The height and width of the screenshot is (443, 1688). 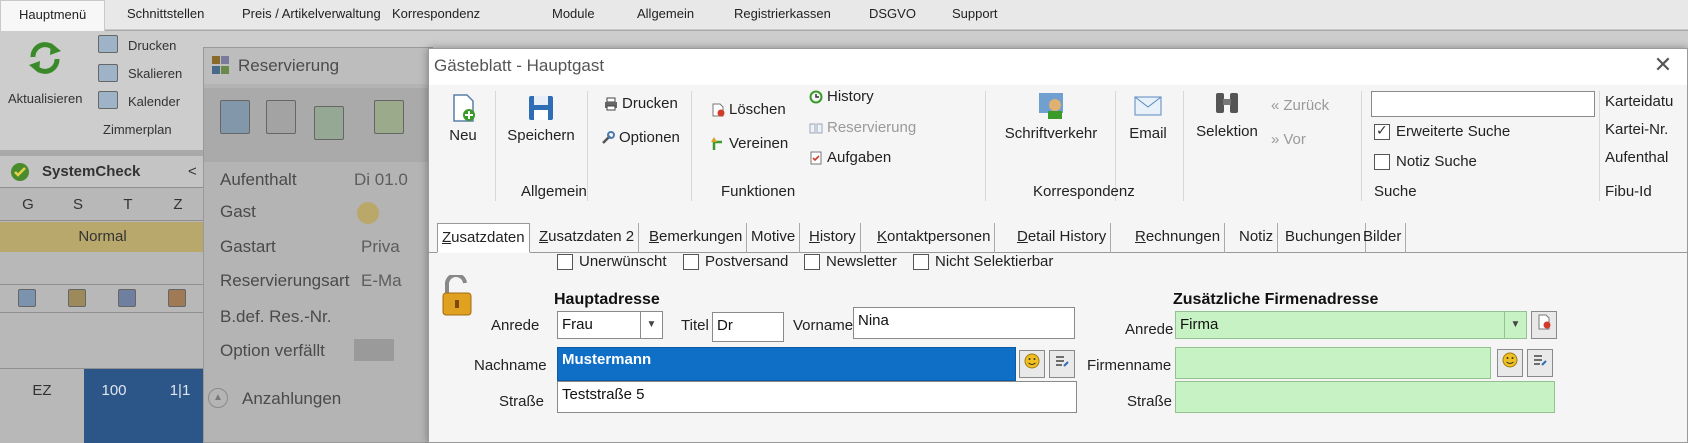 I want to click on tools-icon, so click(x=608, y=137).